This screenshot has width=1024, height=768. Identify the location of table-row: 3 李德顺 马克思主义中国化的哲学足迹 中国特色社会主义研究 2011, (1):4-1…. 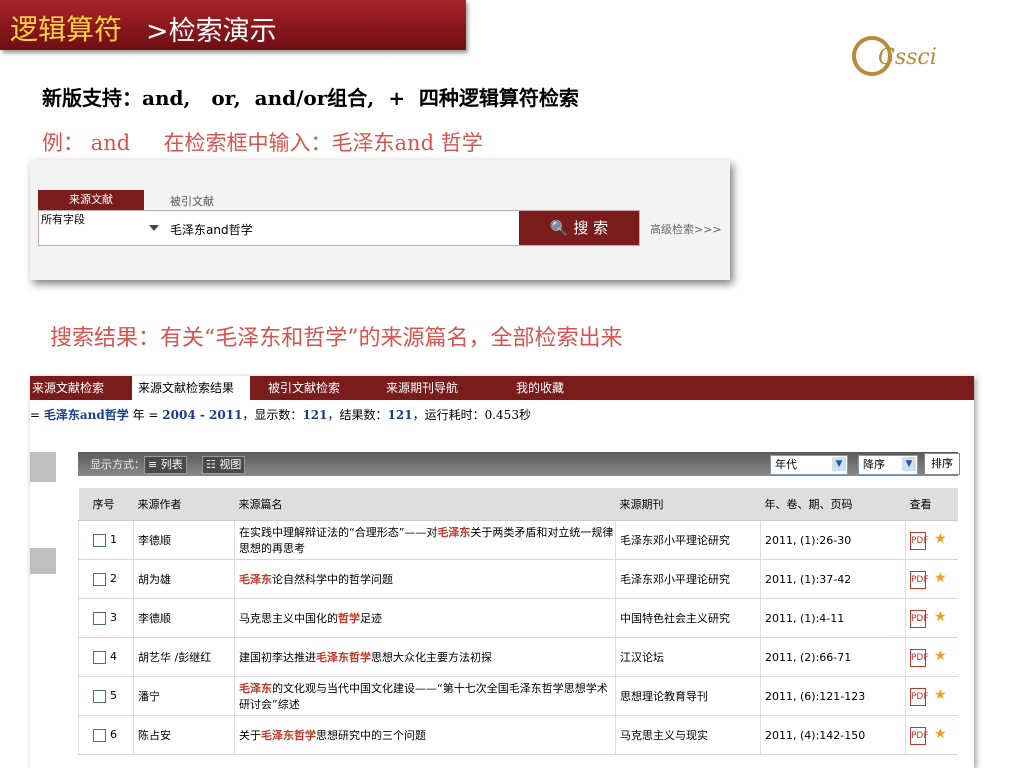
(518, 618).